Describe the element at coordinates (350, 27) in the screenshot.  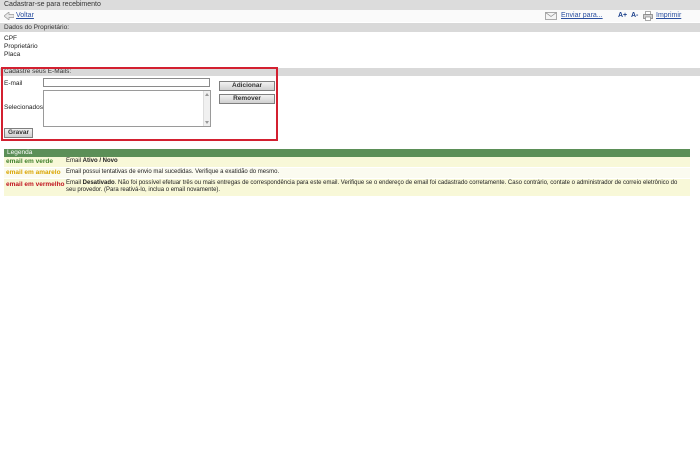
I see `owner-section-header: Dados do Proprietário:` at that location.